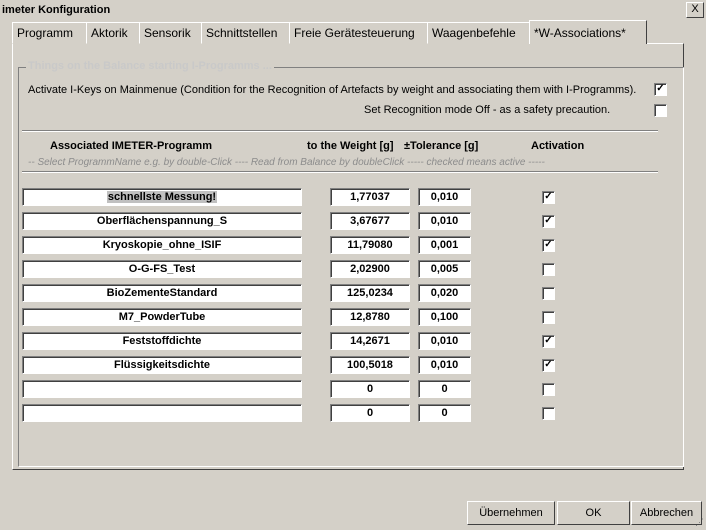 This screenshot has width=706, height=530. Describe the element at coordinates (350, 146) in the screenshot. I see `header-weight: to the Weight [g]` at that location.